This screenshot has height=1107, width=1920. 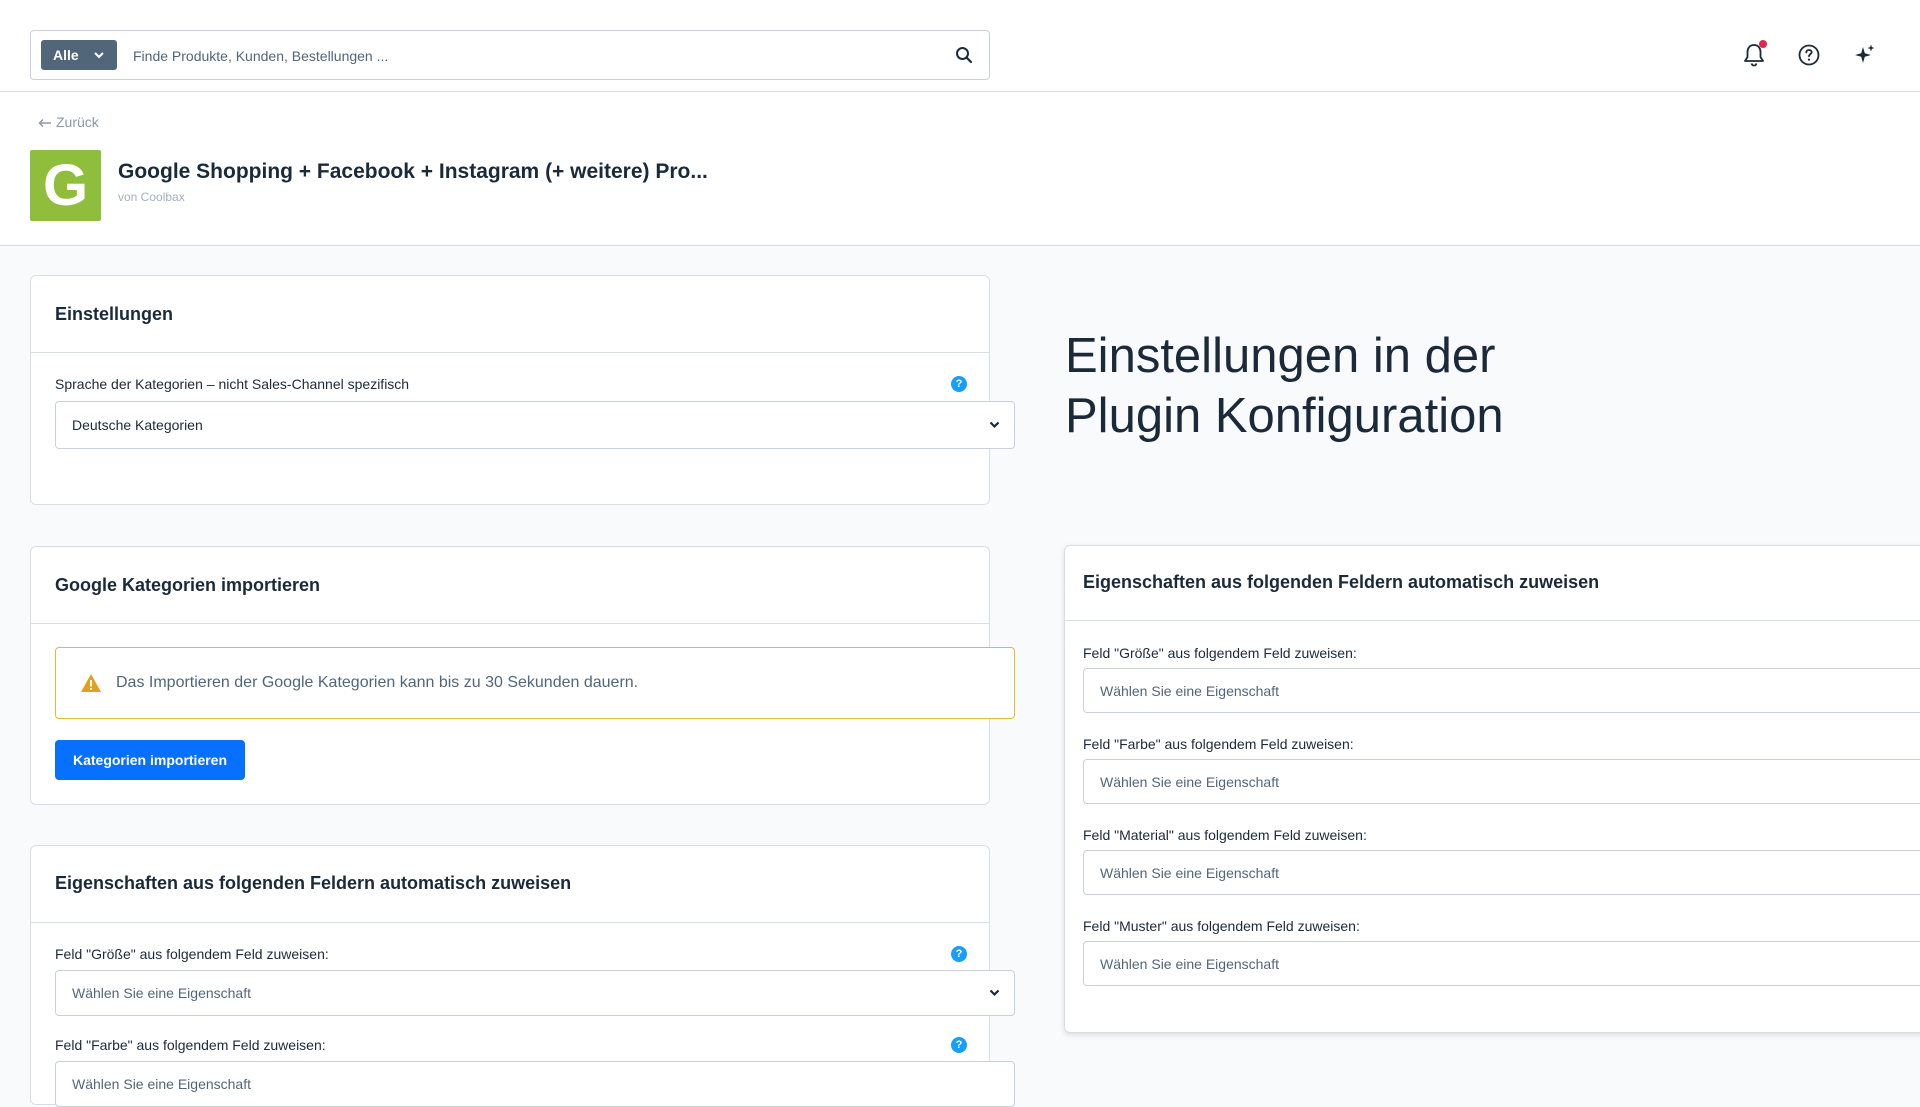 I want to click on search-scope-label: Alle, so click(x=66, y=55).